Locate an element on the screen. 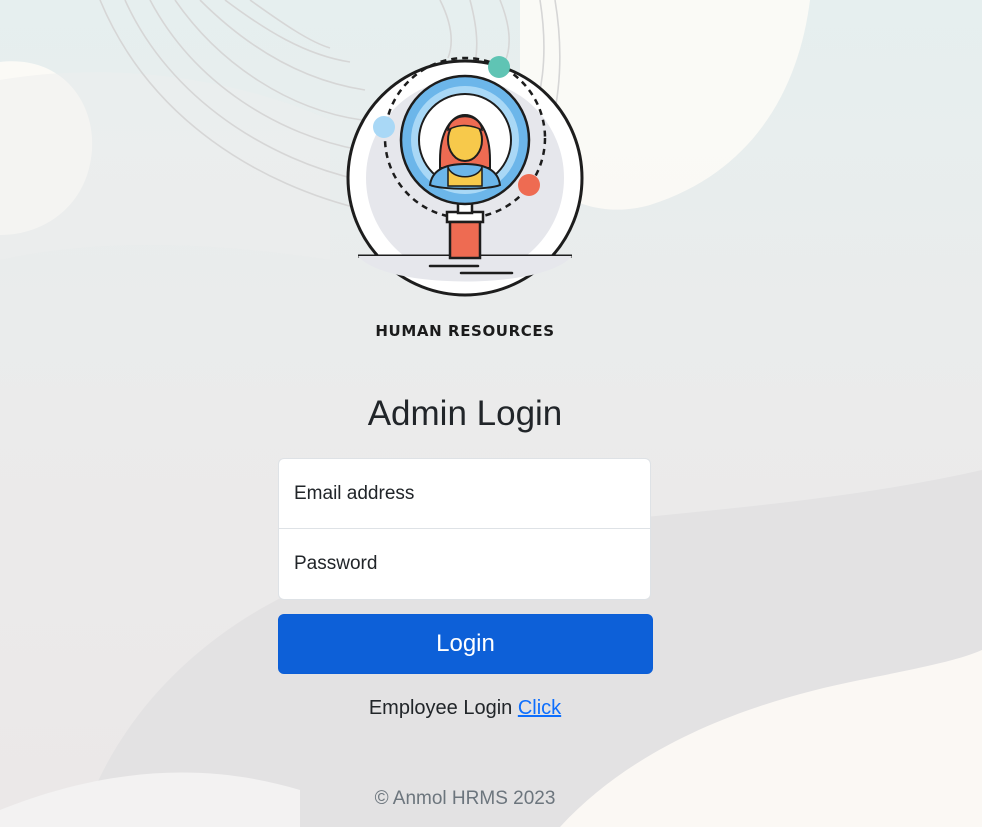 This screenshot has height=827, width=982. brand-name: HUMAN RESOURCES is located at coordinates (465, 331).